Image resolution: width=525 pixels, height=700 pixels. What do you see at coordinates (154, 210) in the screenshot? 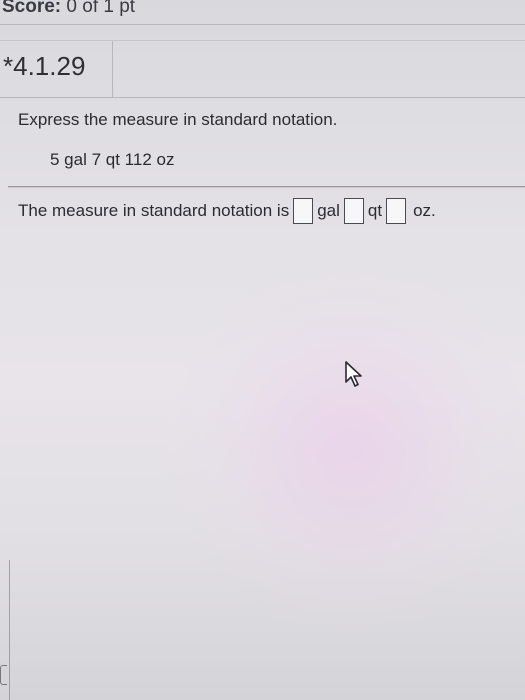
I see `answer-lead-text: The measure in standard notation is` at bounding box center [154, 210].